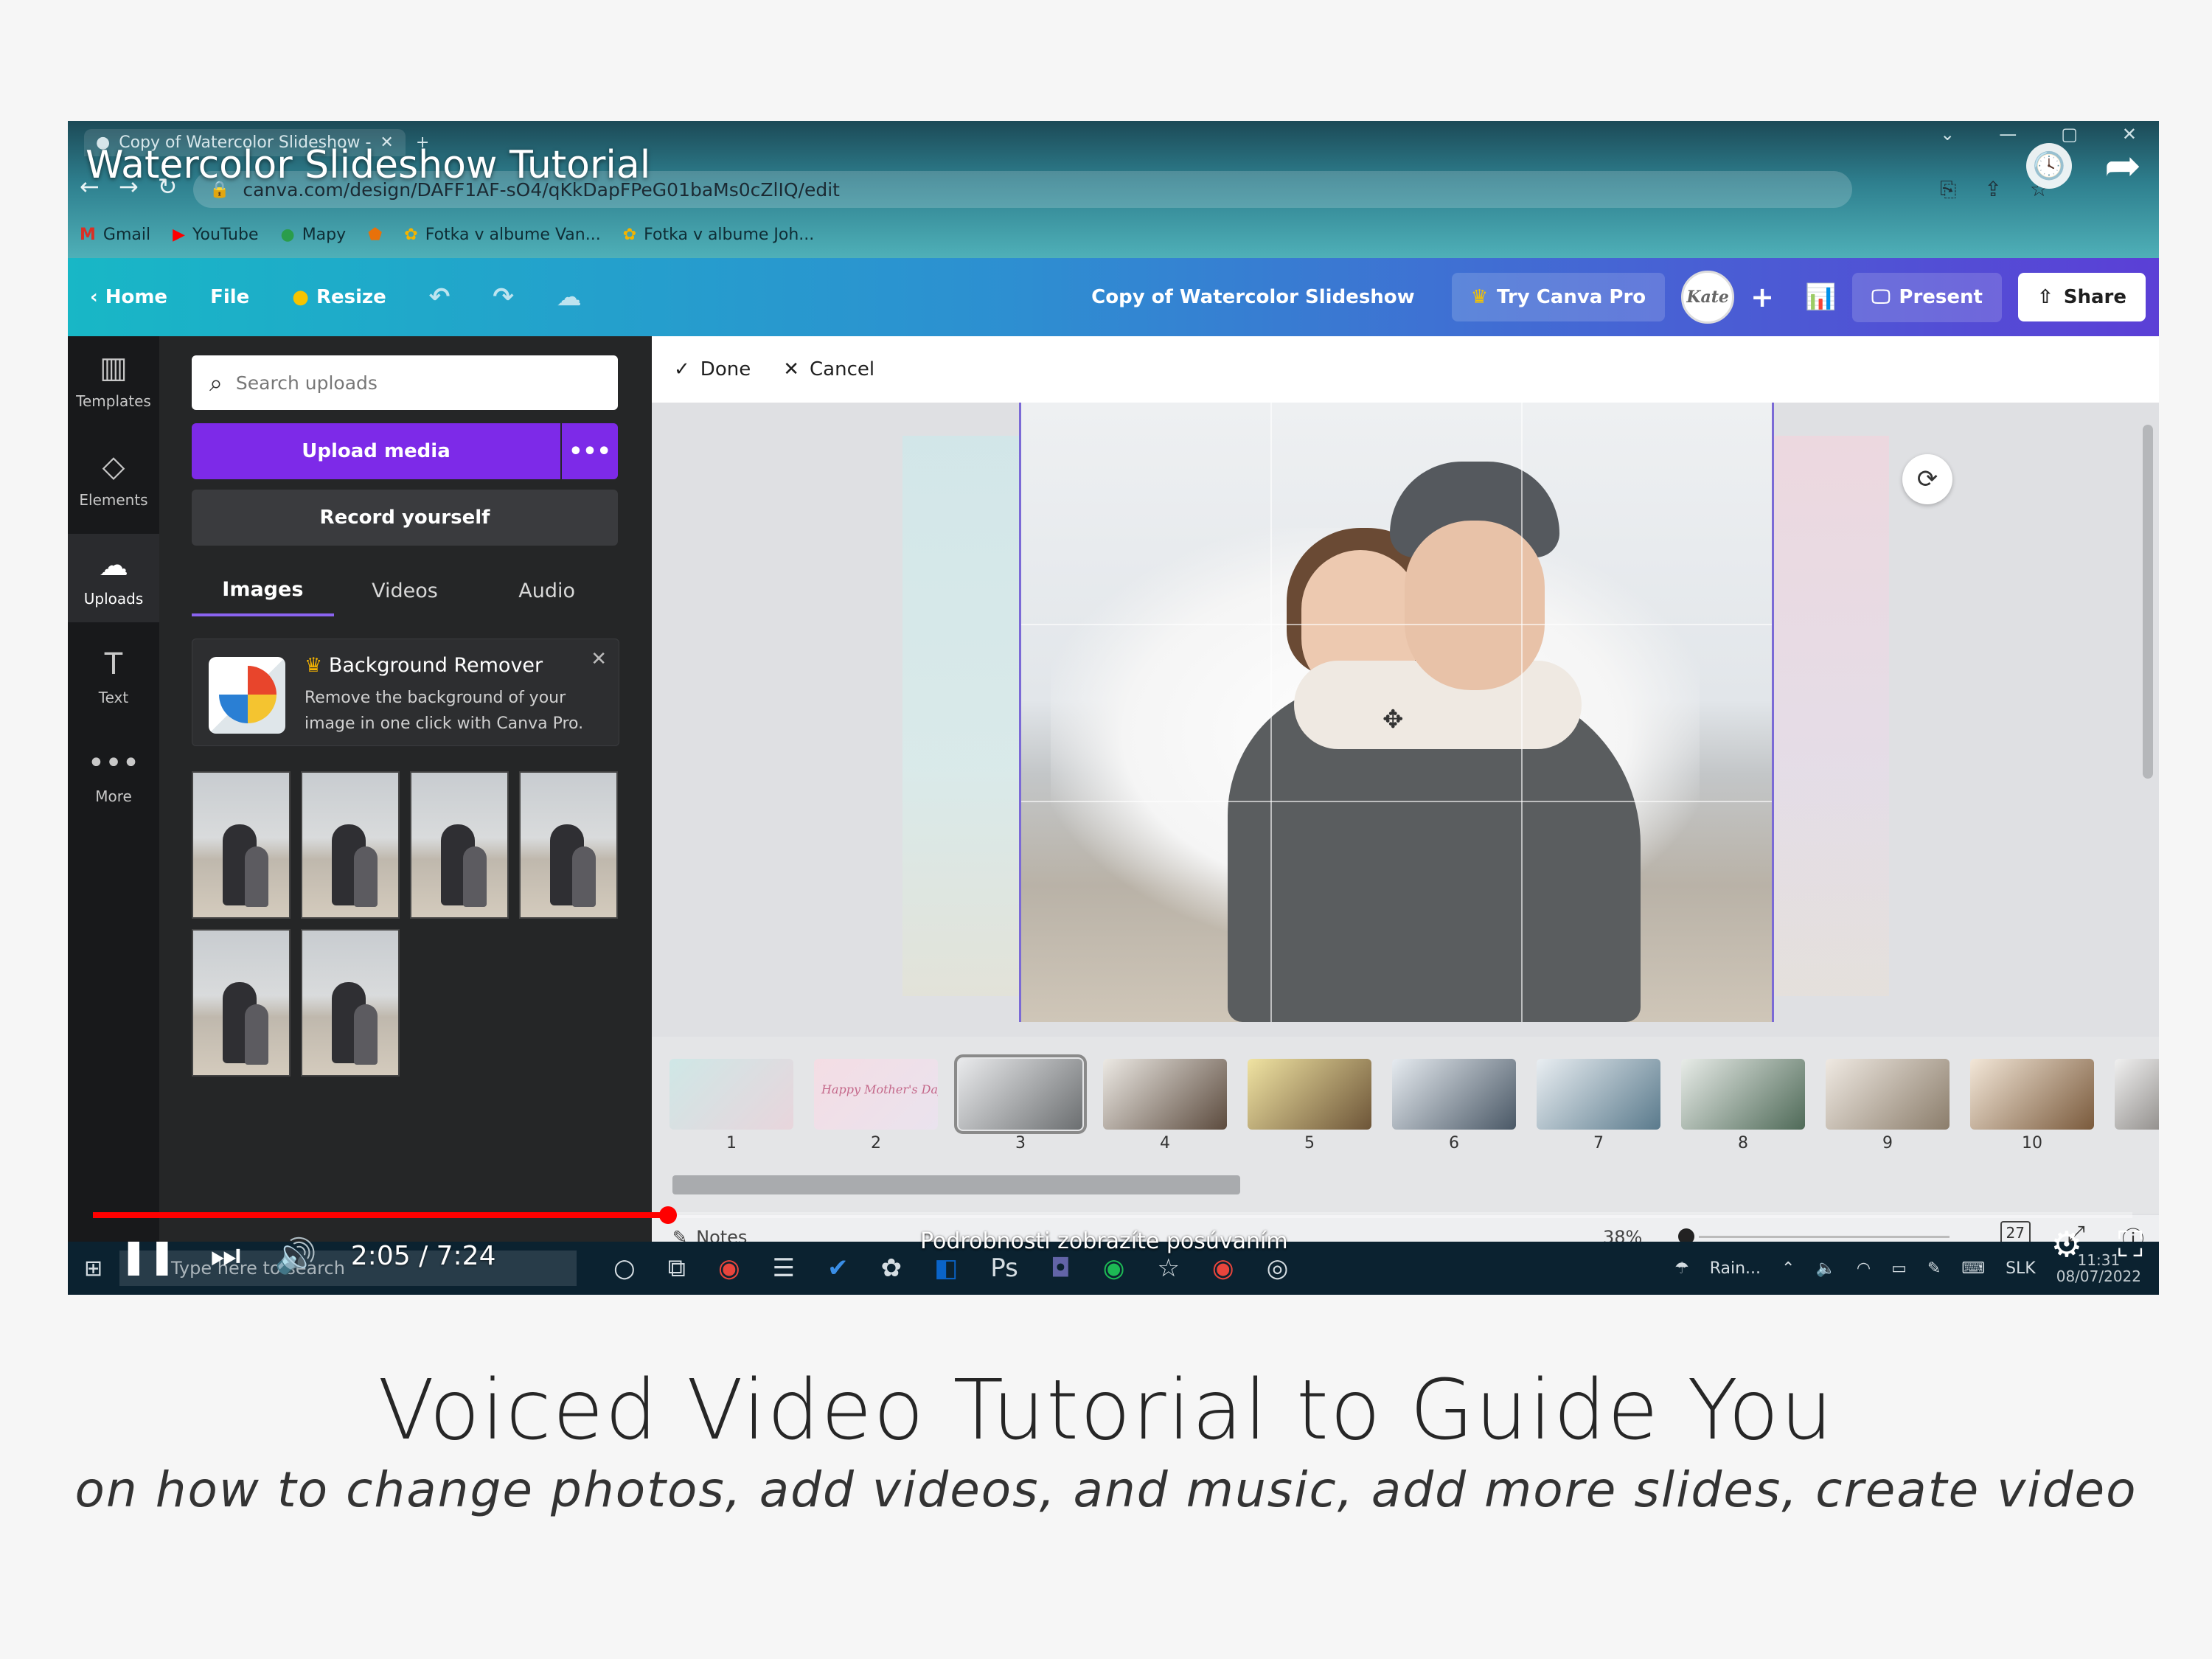 This screenshot has width=2212, height=1659. I want to click on keyboard-icon: ⌨, so click(1973, 1268).